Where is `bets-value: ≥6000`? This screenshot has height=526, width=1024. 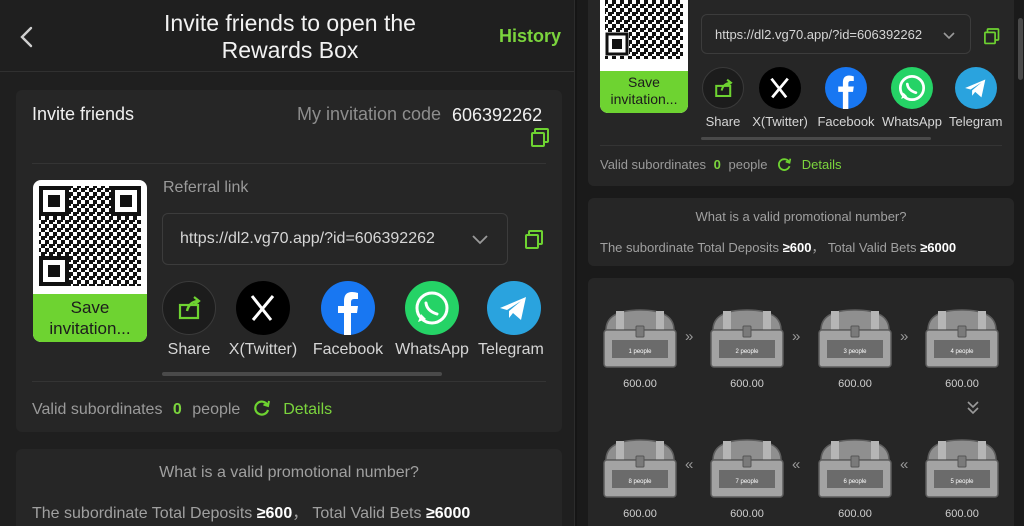 bets-value: ≥6000 is located at coordinates (938, 247).